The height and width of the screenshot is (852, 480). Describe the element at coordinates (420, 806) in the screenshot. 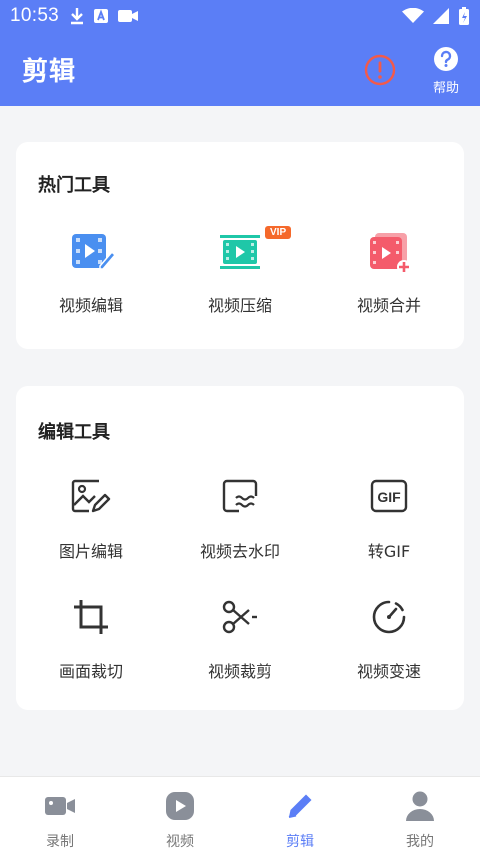

I see `person-icon` at that location.